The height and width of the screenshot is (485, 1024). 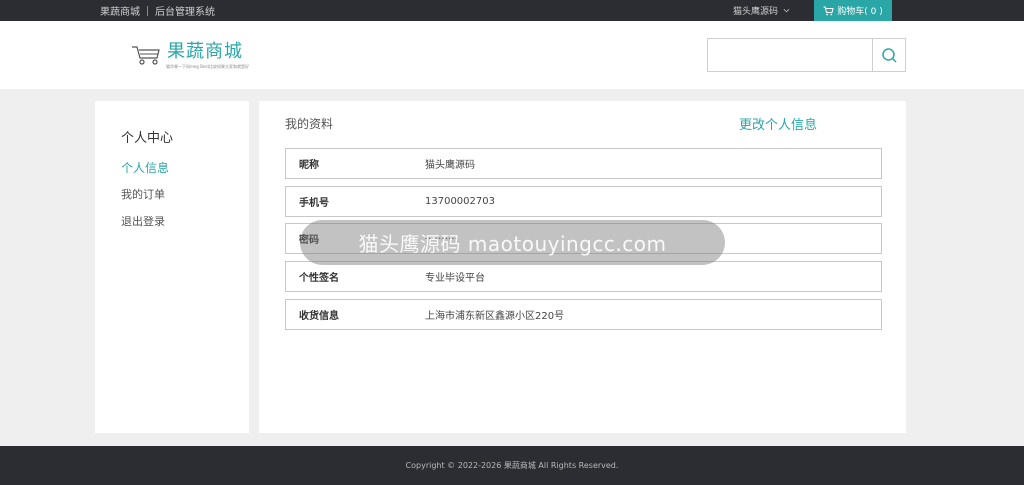 I want to click on sidebar-item-orders: 我的订单, so click(x=145, y=201).